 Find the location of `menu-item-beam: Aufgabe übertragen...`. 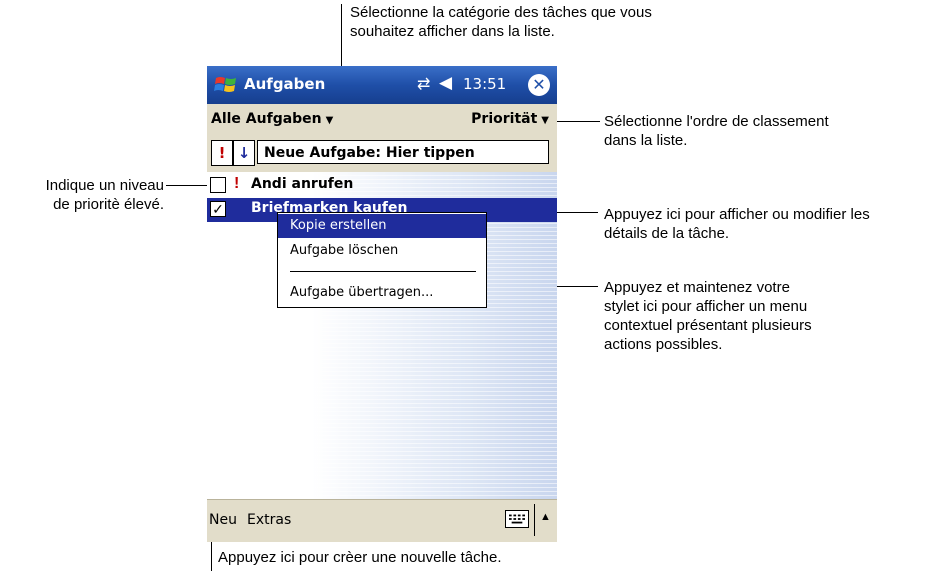

menu-item-beam: Aufgabe übertragen... is located at coordinates (382, 293).